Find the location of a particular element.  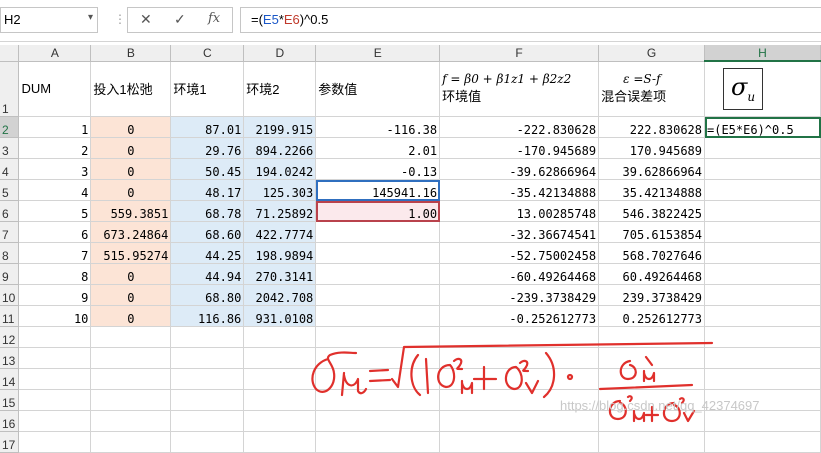

row-header: 6 is located at coordinates (10, 211).